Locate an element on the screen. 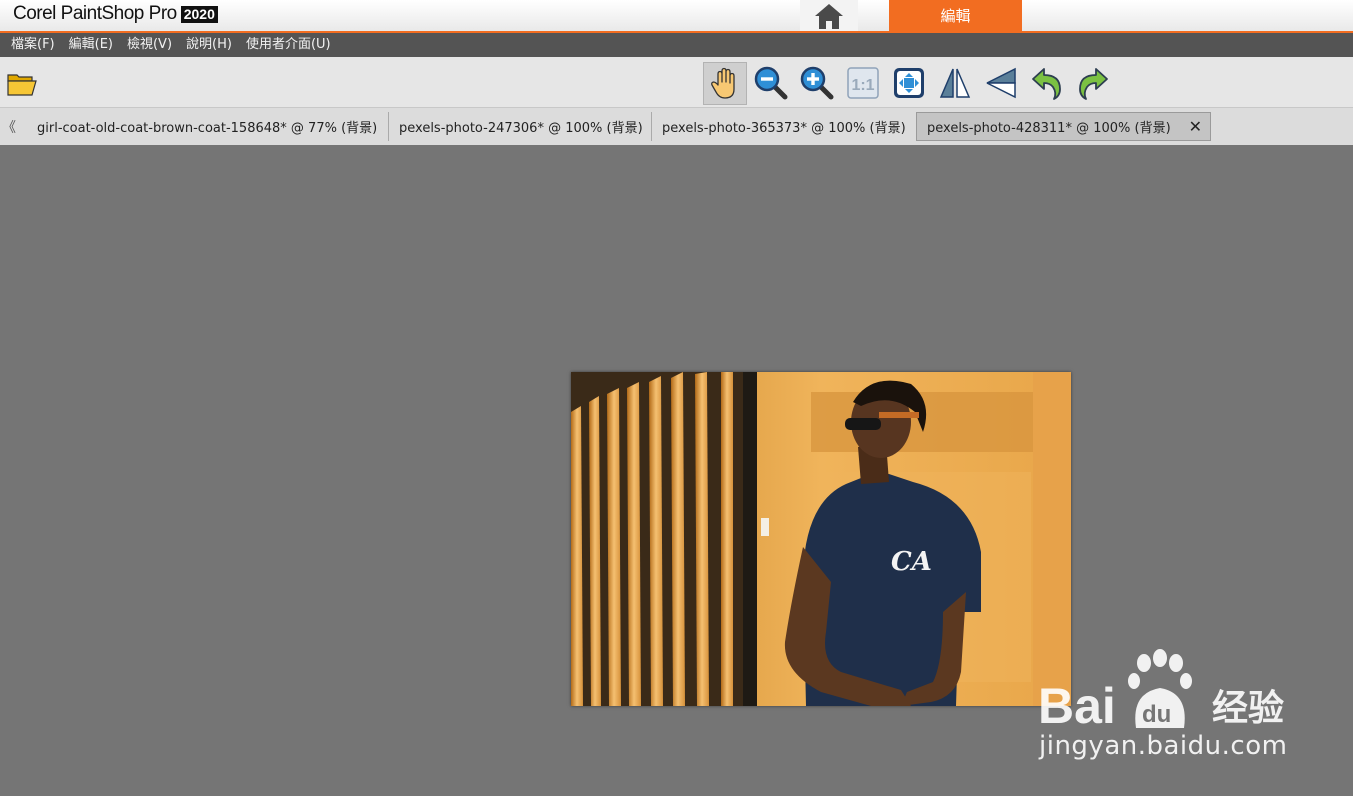  zoom-in-button is located at coordinates (817, 83).